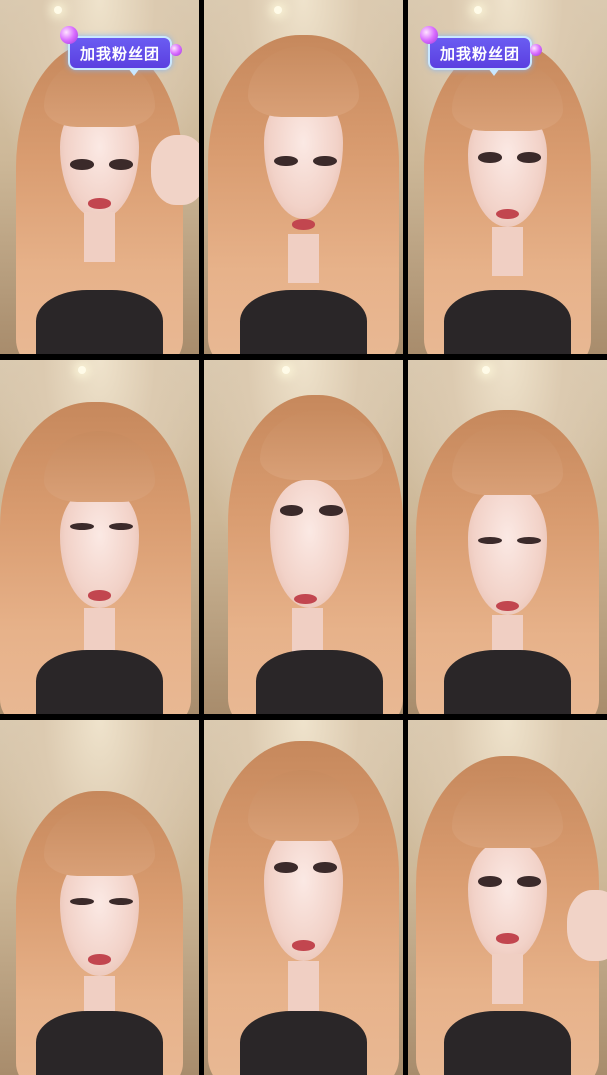  Describe the element at coordinates (99, 177) in the screenshot. I see `video-tile-1: 加我粉丝团` at that location.